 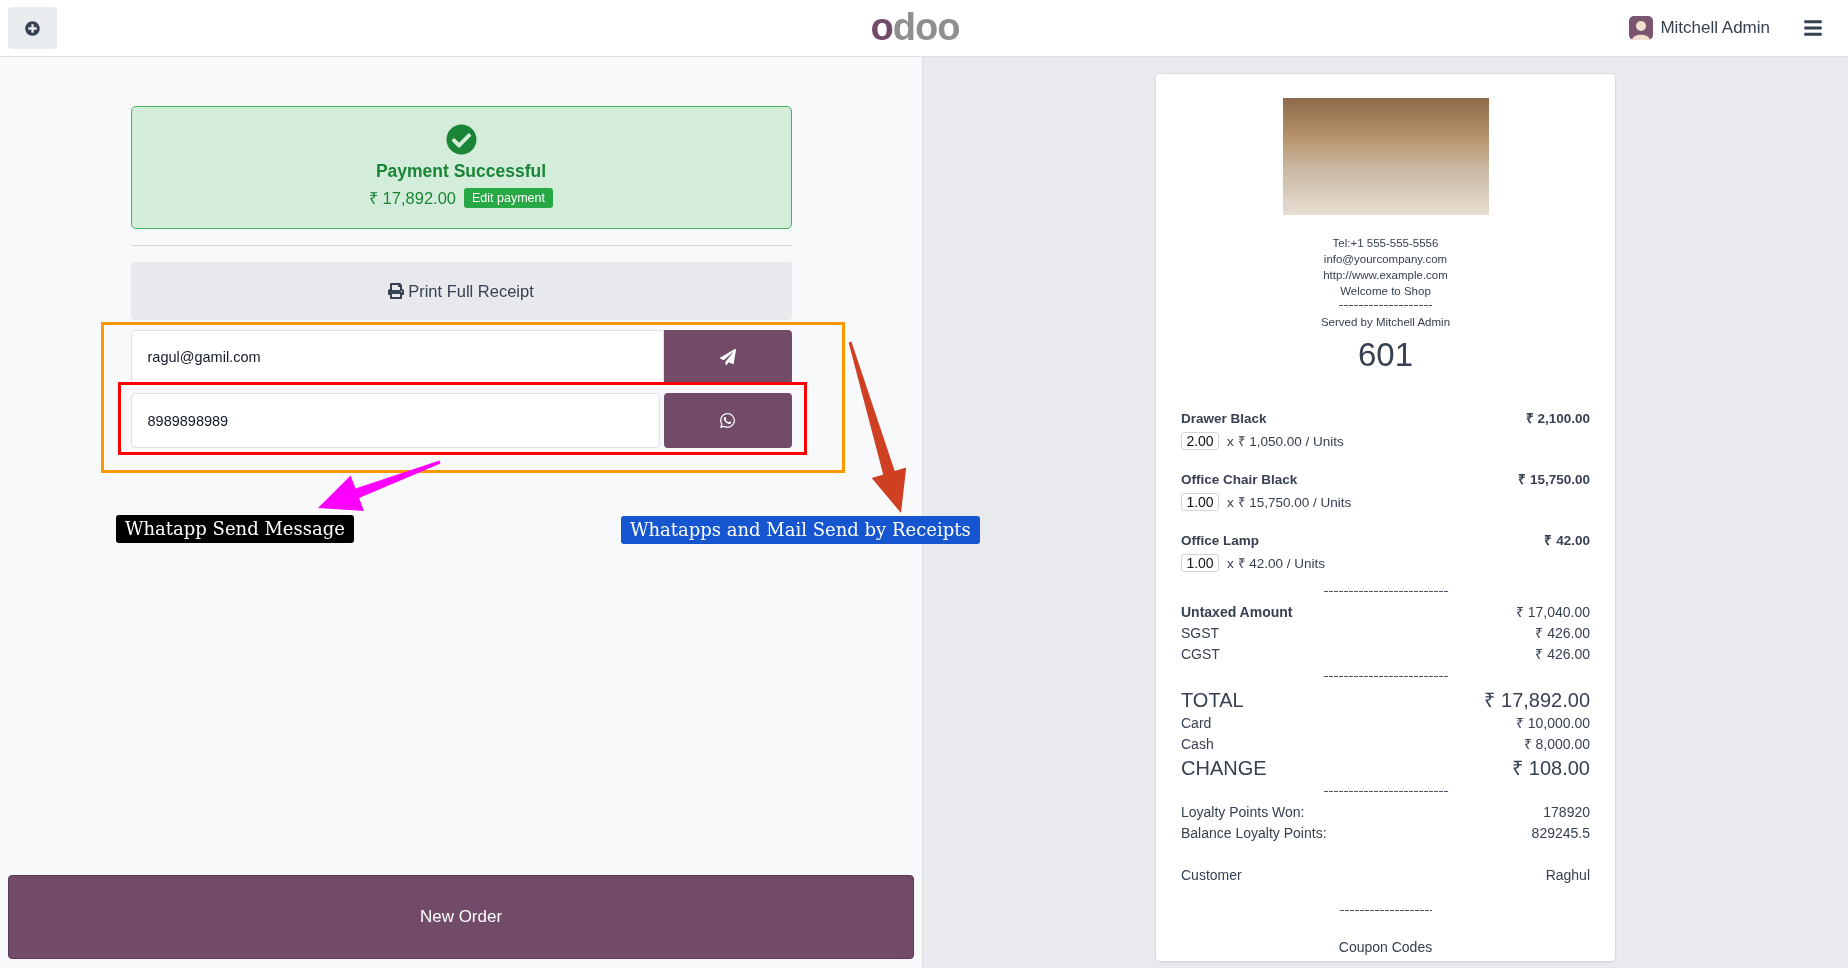 What do you see at coordinates (1554, 480) in the screenshot?
I see `line-total: ₹ 15,750.00` at bounding box center [1554, 480].